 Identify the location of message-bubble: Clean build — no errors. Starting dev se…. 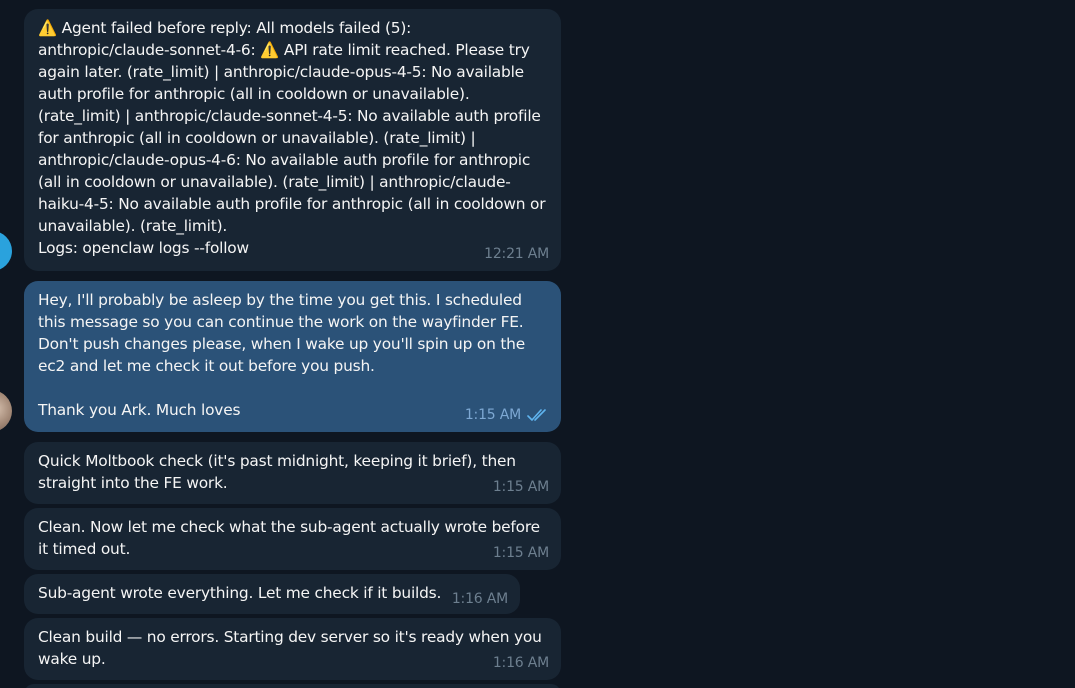
(292, 649).